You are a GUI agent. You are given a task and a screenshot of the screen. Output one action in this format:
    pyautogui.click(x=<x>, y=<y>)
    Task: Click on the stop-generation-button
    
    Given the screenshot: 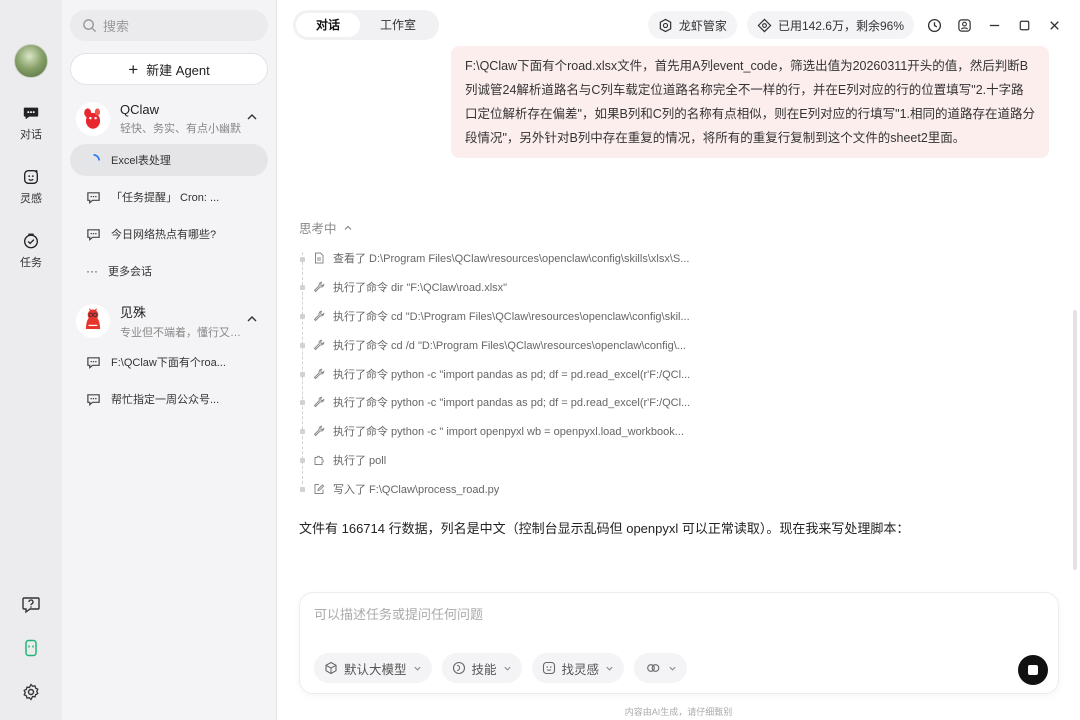 What is the action you would take?
    pyautogui.click(x=1033, y=670)
    